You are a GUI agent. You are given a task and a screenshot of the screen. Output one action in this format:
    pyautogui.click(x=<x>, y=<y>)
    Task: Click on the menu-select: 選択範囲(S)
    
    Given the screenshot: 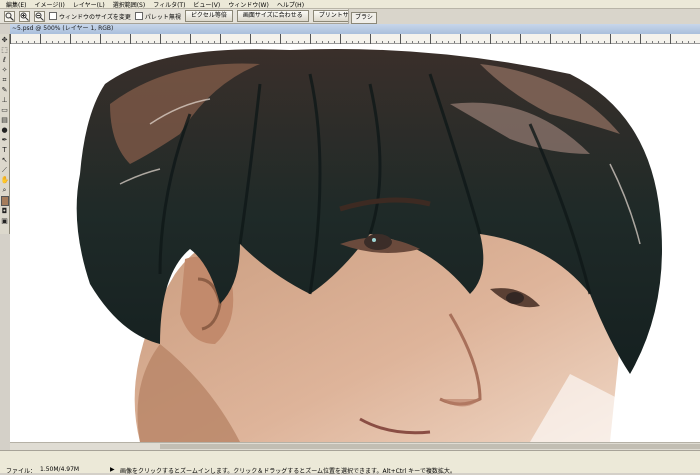 What is the action you would take?
    pyautogui.click(x=129, y=4)
    